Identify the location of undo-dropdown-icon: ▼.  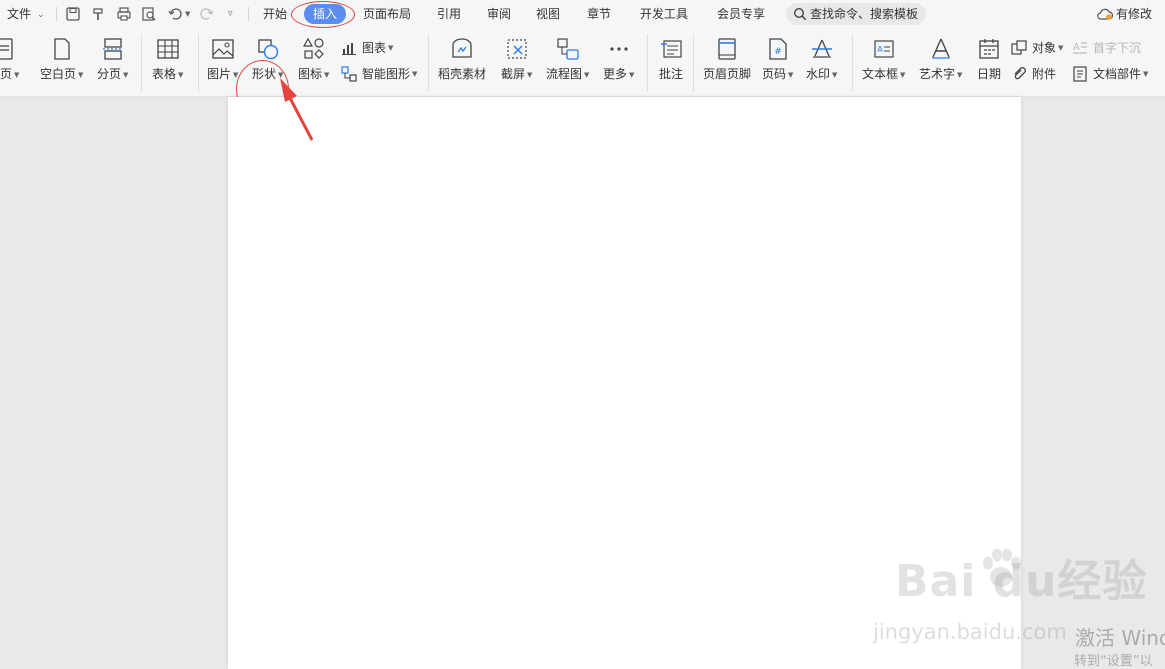
(187, 14).